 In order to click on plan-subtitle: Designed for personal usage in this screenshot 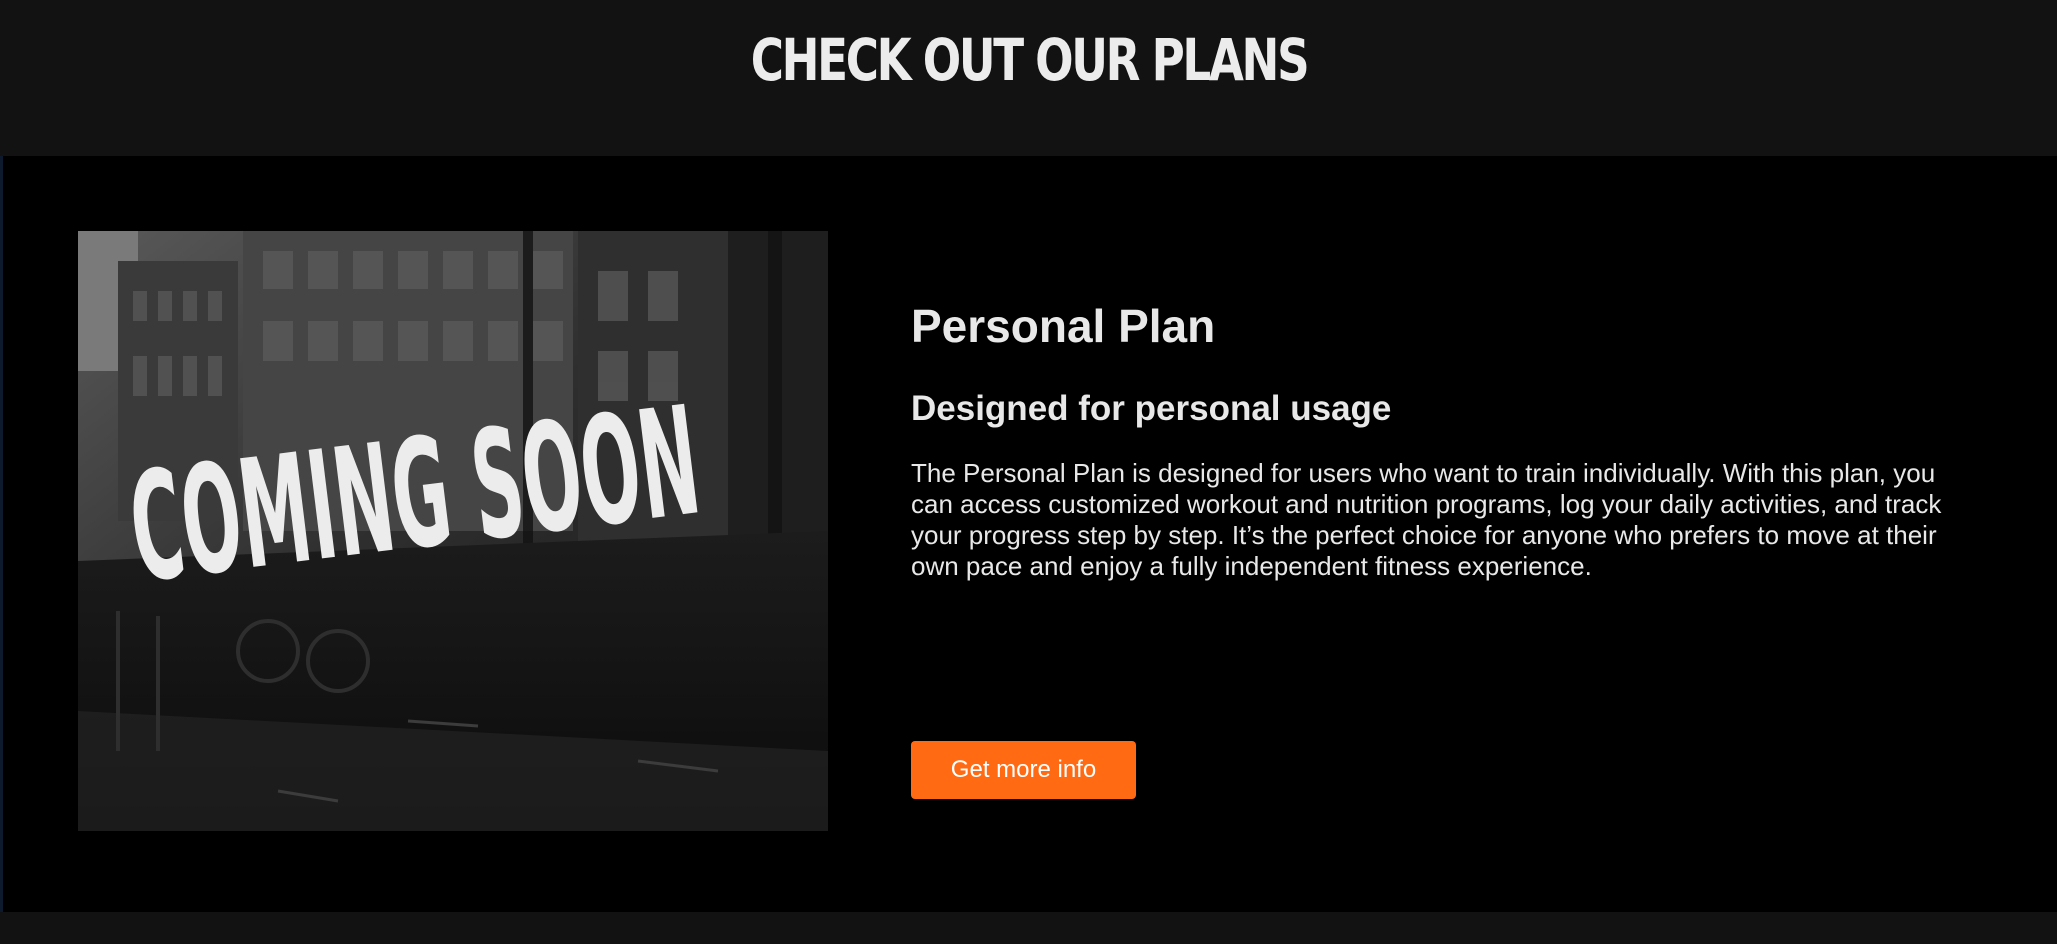, I will do `click(1151, 408)`.